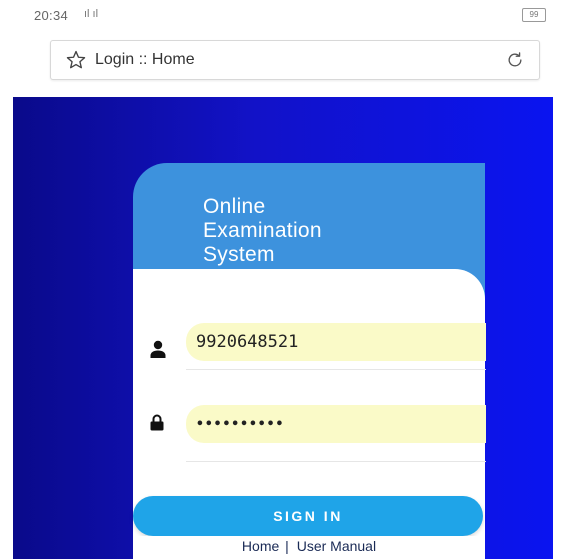  Describe the element at coordinates (336, 546) in the screenshot. I see `user-manual-link: User Manual` at that location.